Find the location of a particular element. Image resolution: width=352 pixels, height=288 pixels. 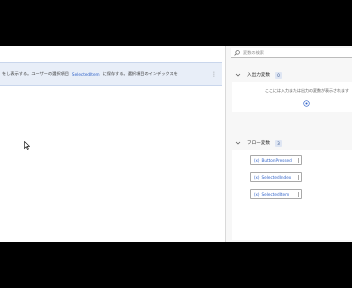

variable-name: SelectedIndex is located at coordinates (276, 177).